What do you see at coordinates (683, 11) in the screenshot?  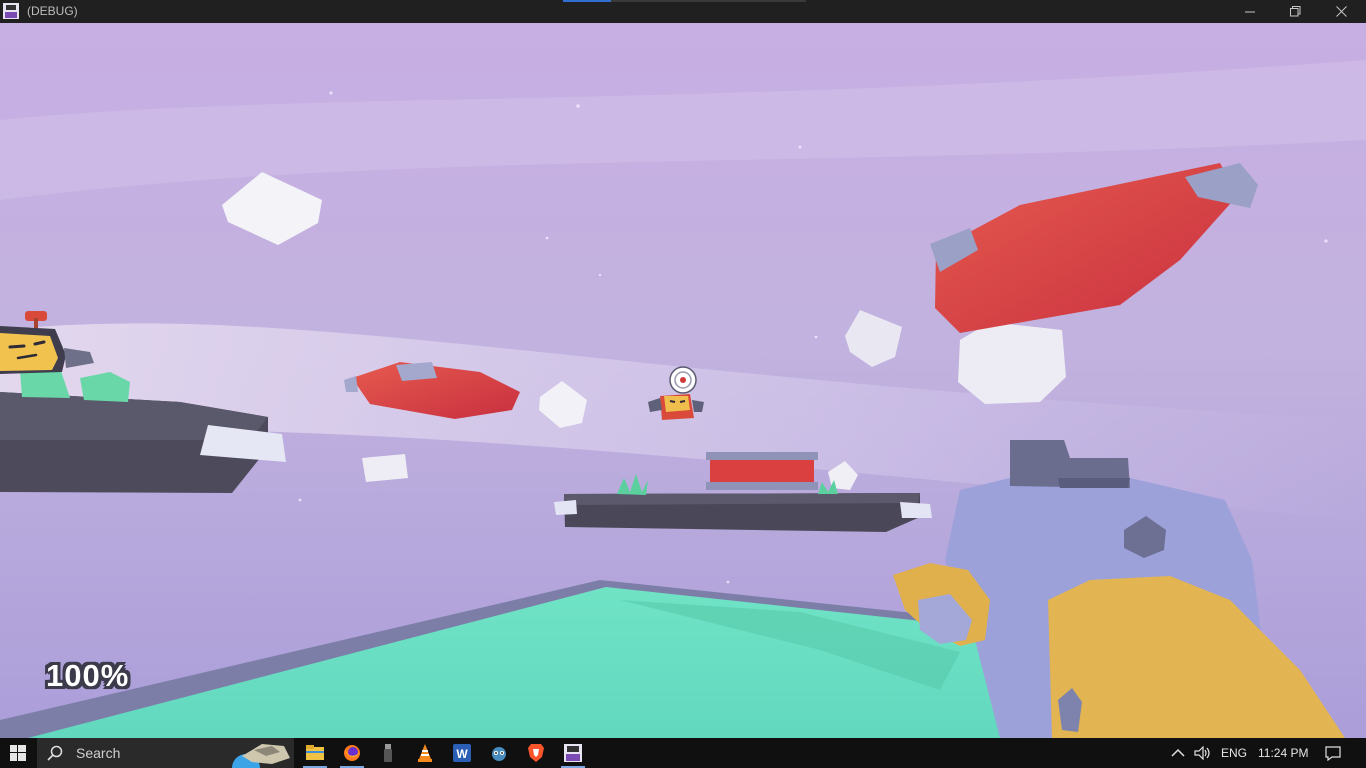 I see `window-title-bar: (DEBUG)` at bounding box center [683, 11].